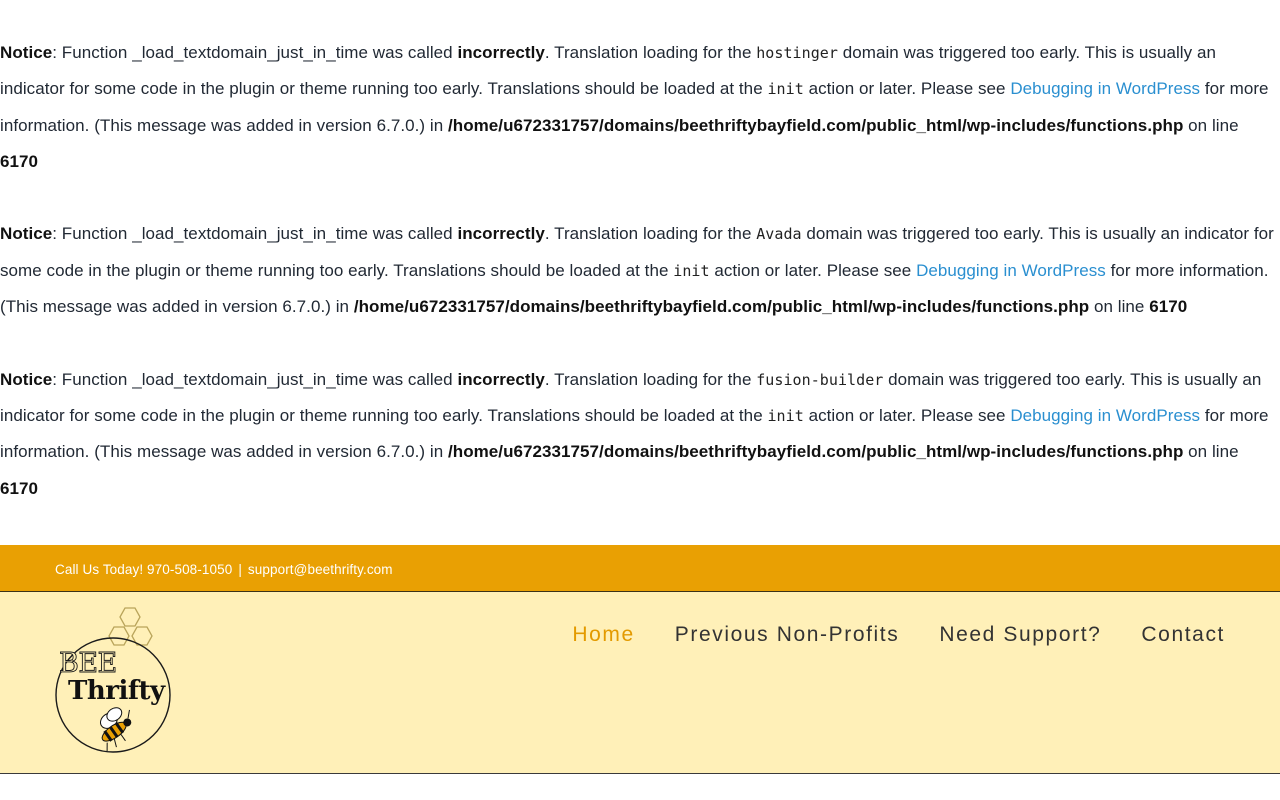 Image resolution: width=1280 pixels, height=800 pixels. Describe the element at coordinates (787, 635) in the screenshot. I see `nav-item-previous-non-profits: Previous Non-Profits` at that location.